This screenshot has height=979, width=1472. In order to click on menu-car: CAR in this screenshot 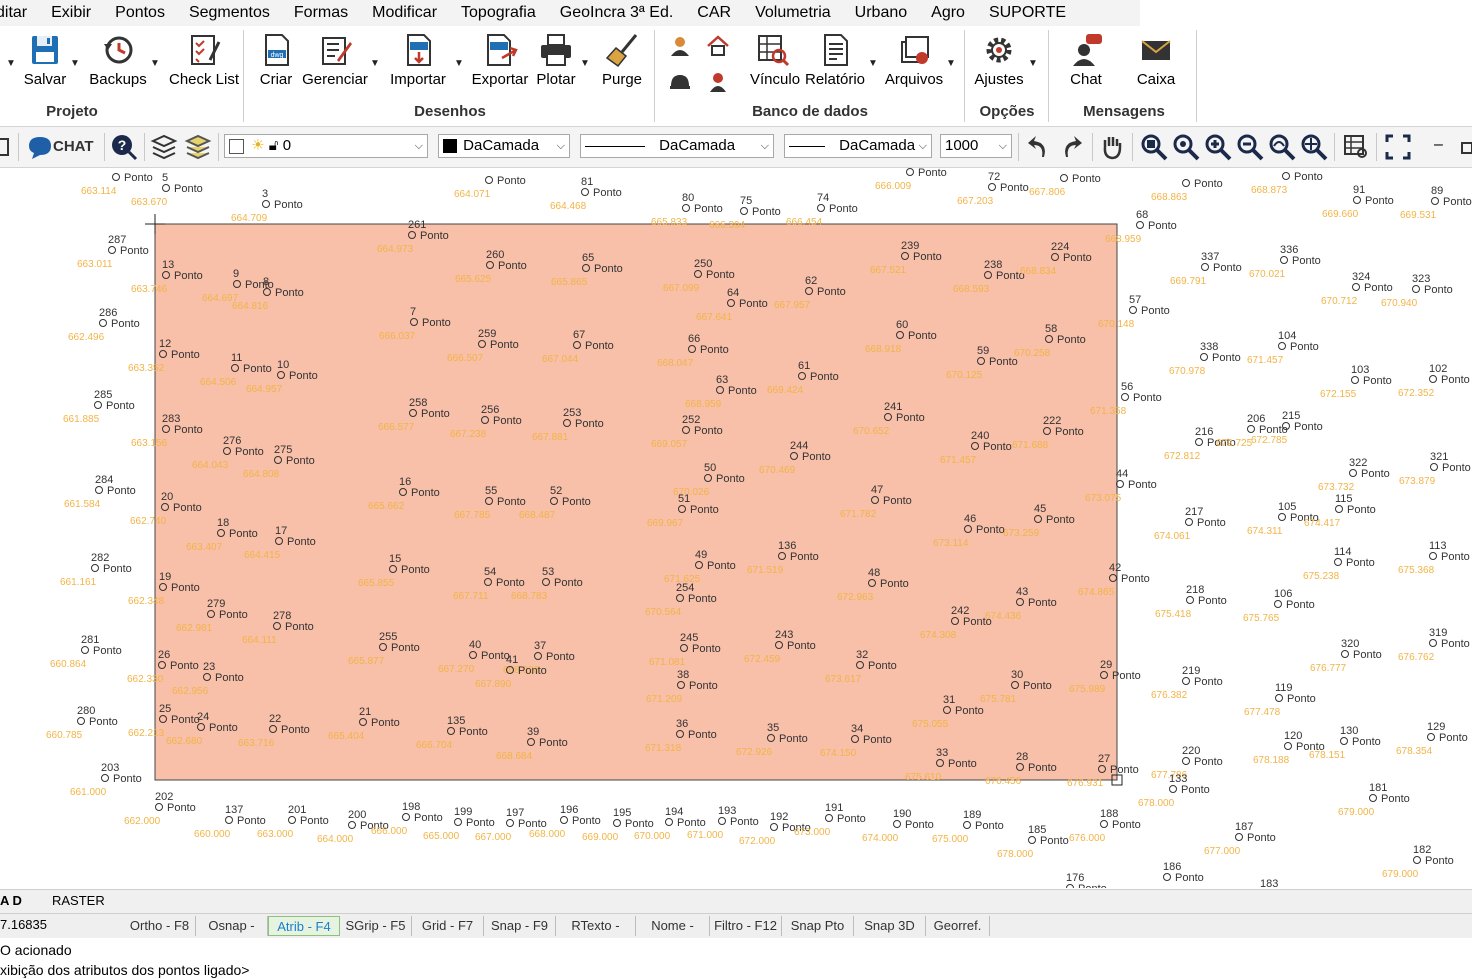, I will do `click(714, 13)`.